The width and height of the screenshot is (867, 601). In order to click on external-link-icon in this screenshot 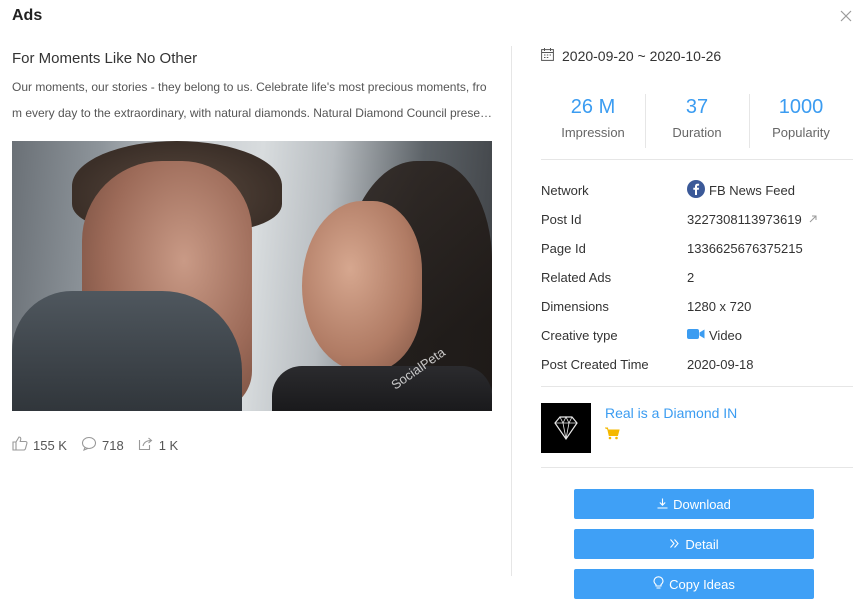, I will do `click(815, 219)`.